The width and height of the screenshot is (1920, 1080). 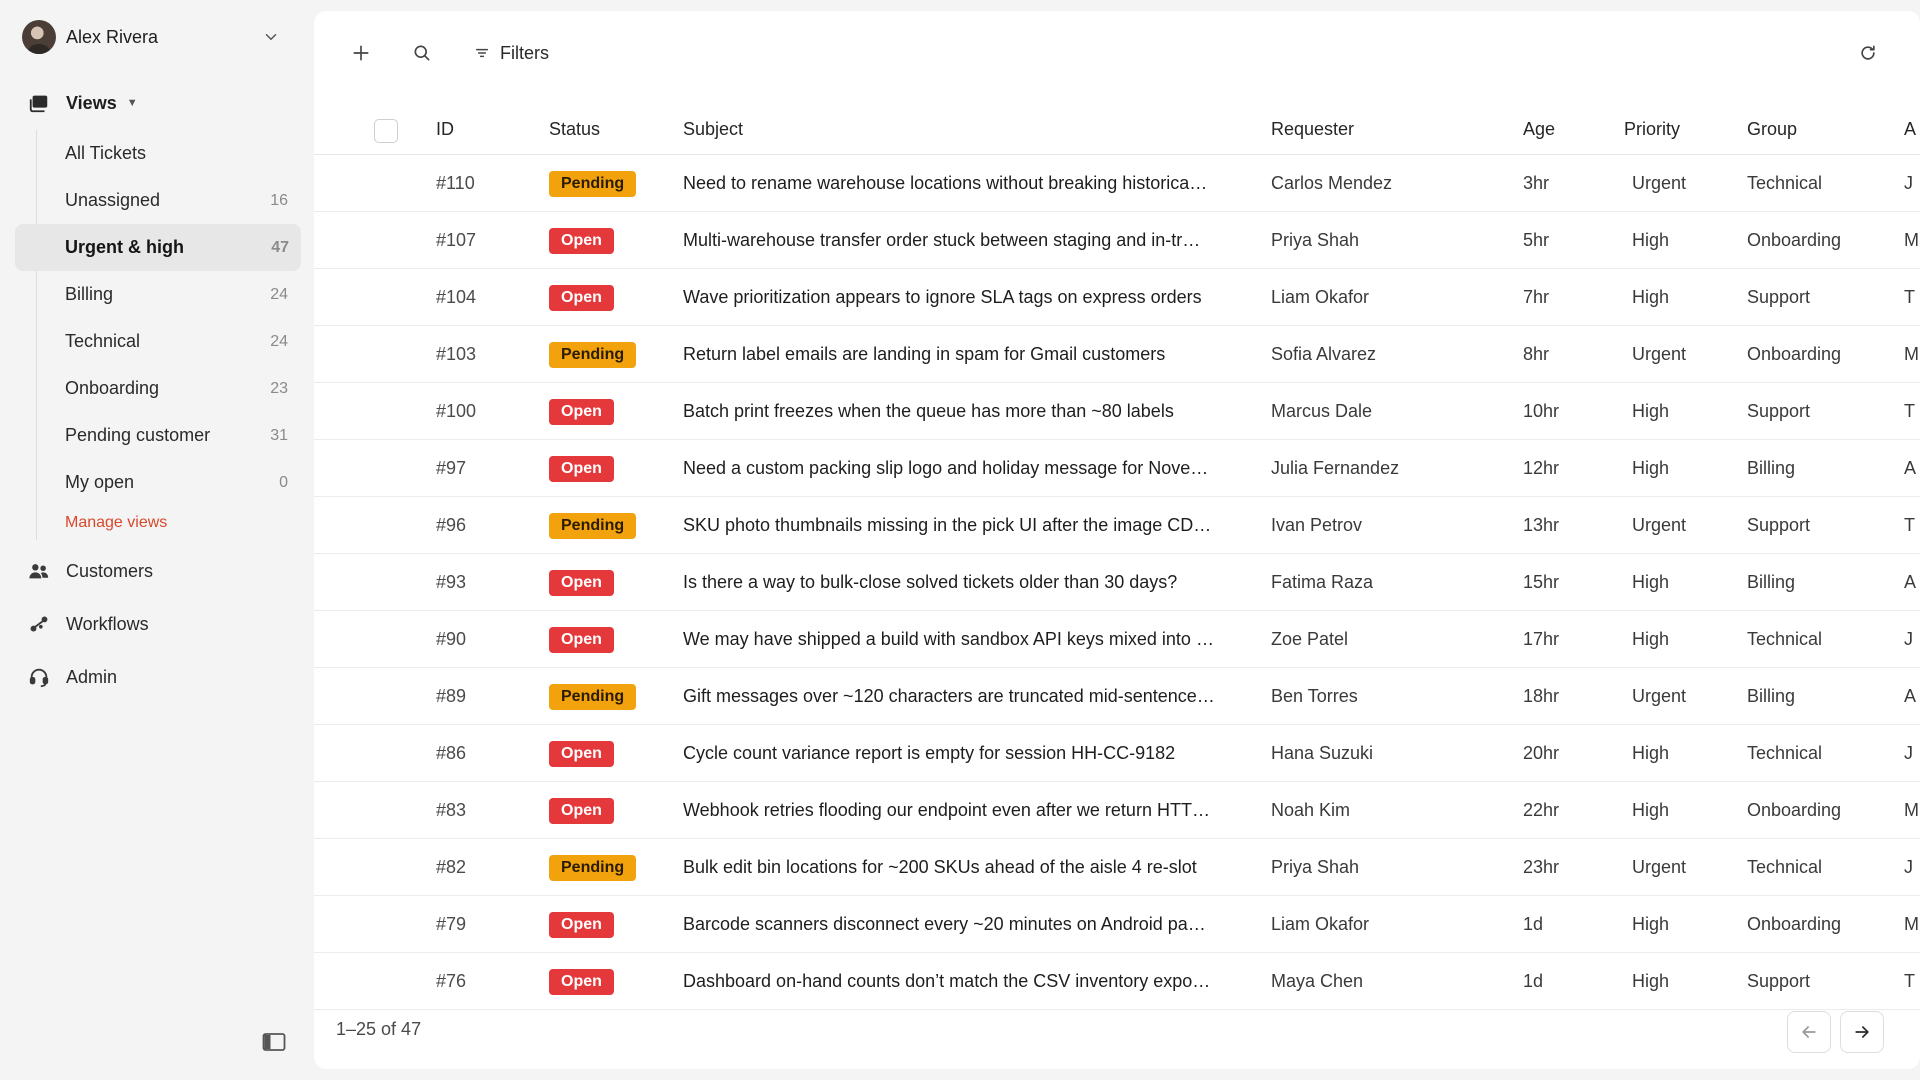 What do you see at coordinates (39, 37) in the screenshot?
I see `avatar` at bounding box center [39, 37].